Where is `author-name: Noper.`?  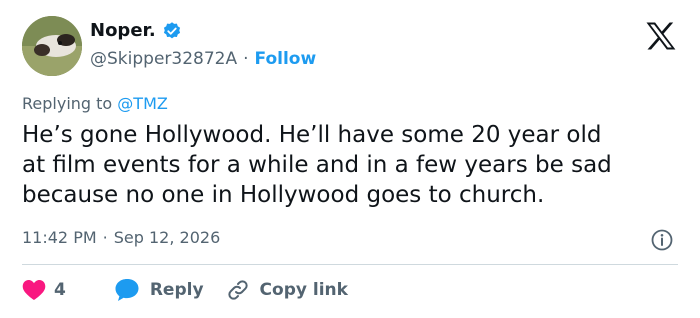 author-name: Noper. is located at coordinates (123, 30).